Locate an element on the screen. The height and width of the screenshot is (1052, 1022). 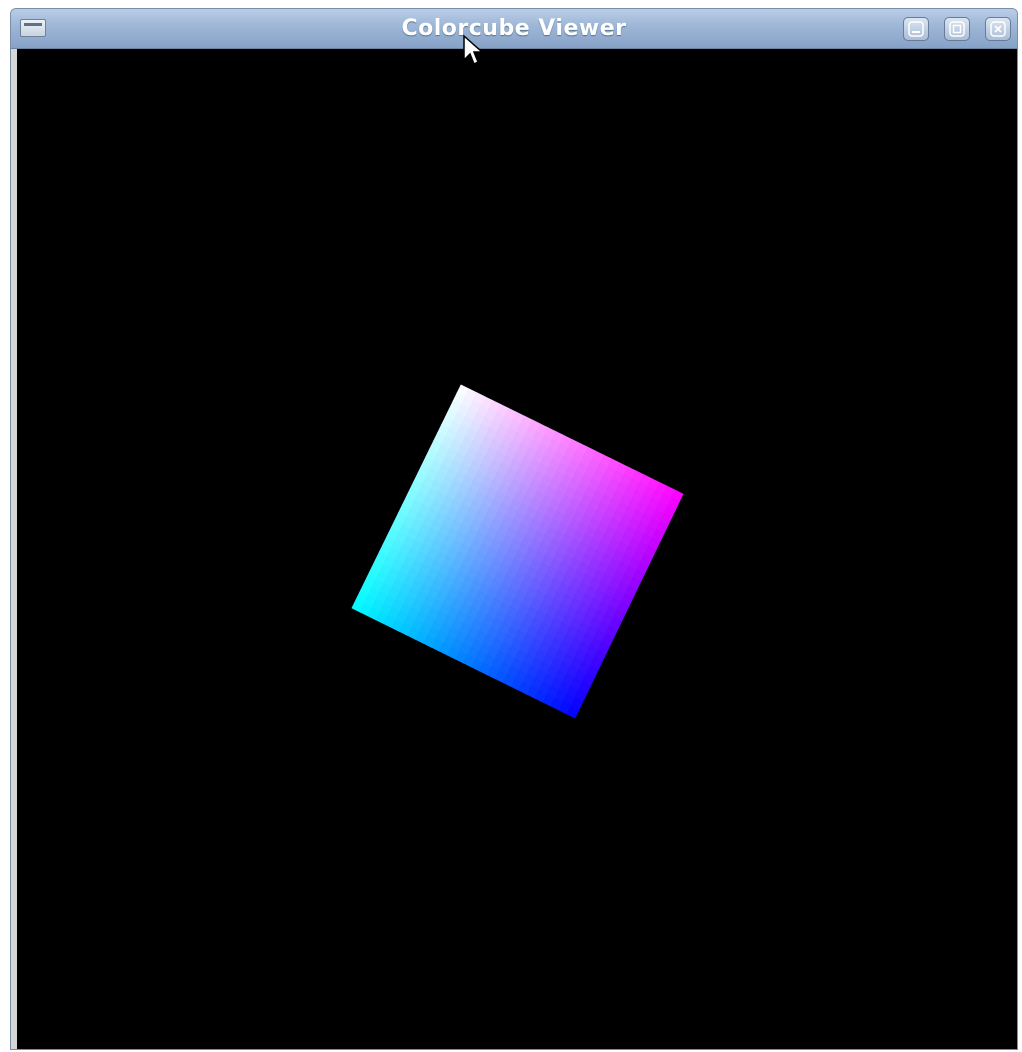
minimize-button is located at coordinates (916, 29).